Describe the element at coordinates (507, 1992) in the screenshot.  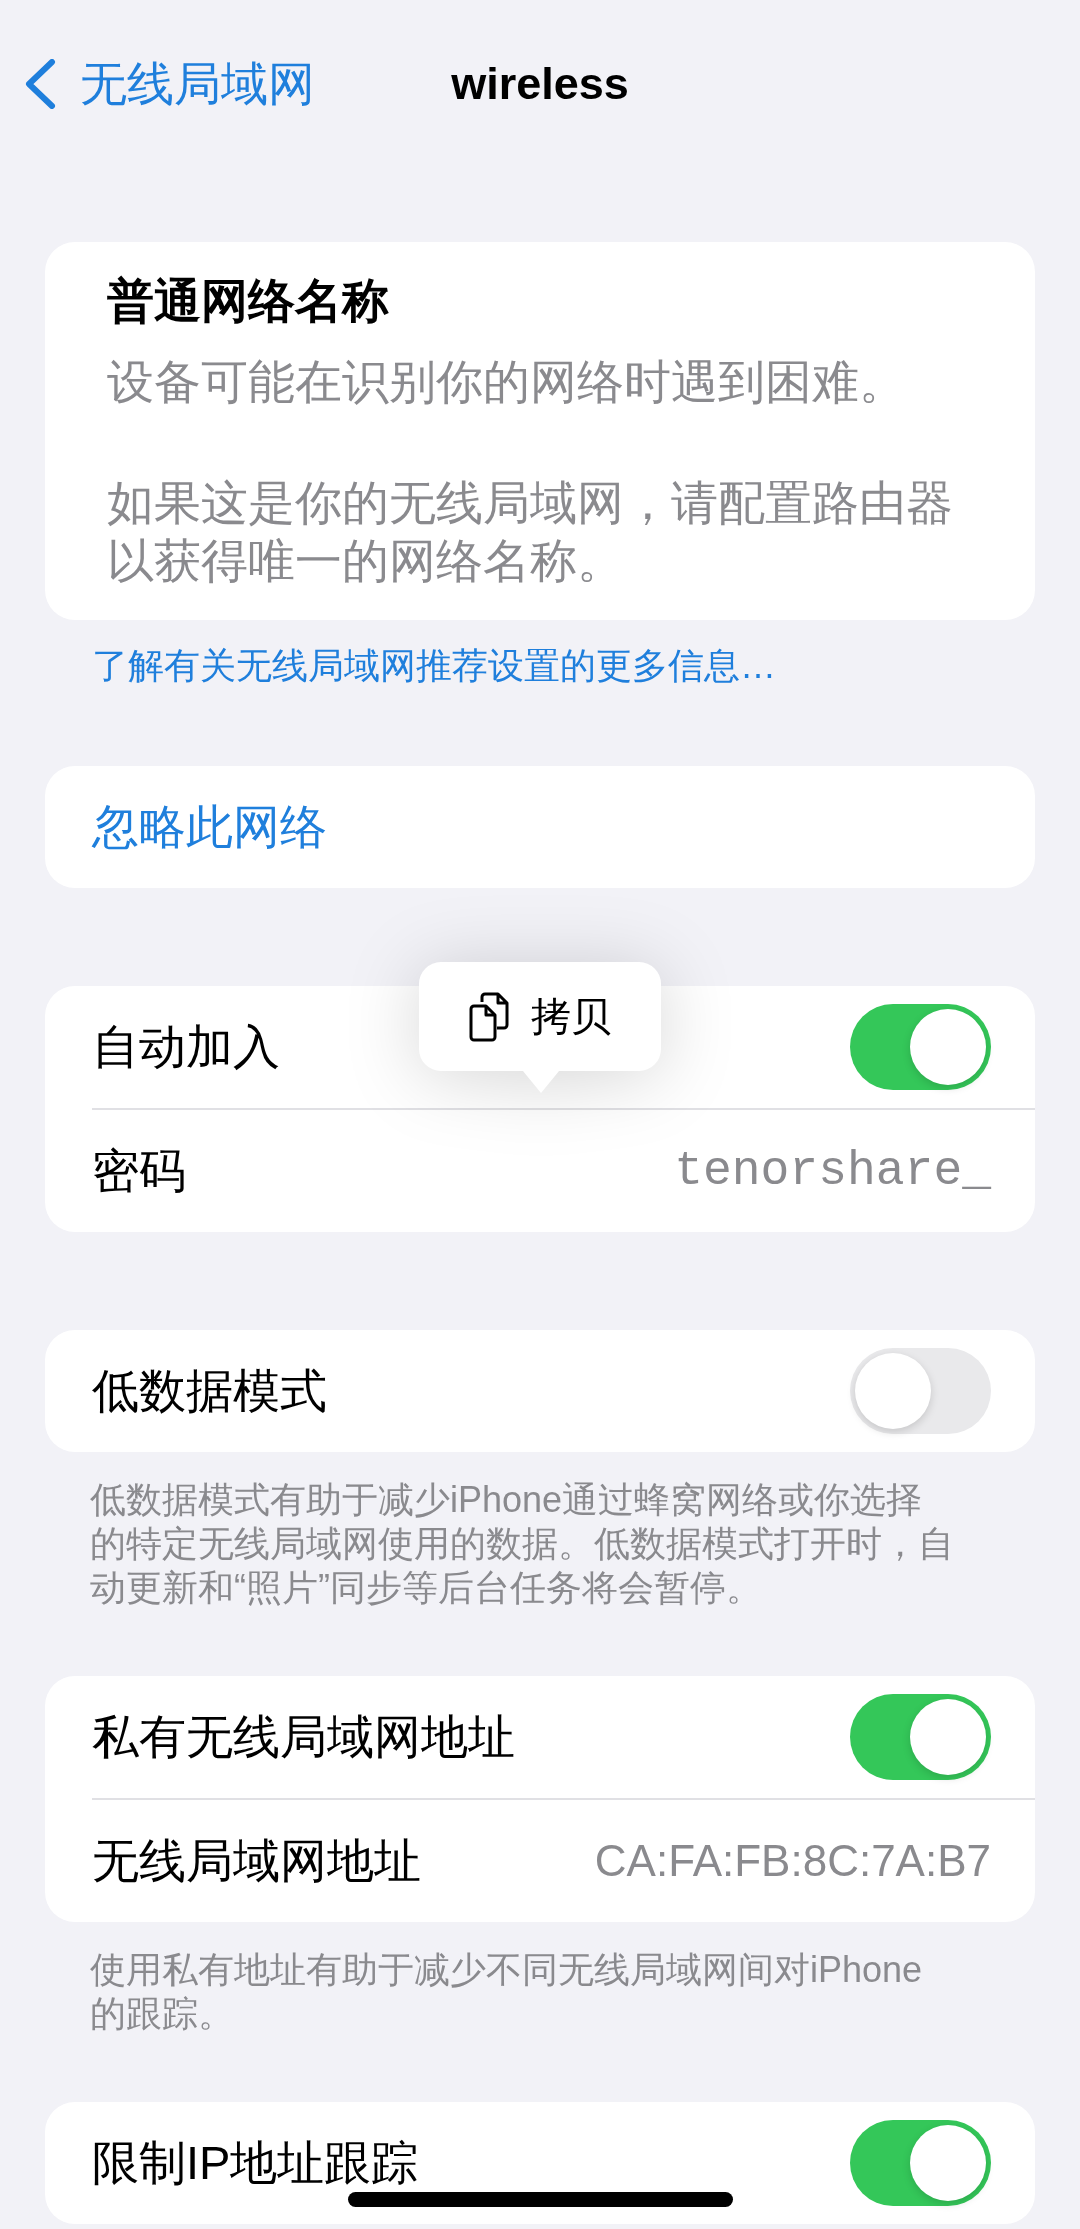
I see `footer-note: 使用私有地址有助于减少不同无线局域网间对iPhone的跟踪。` at that location.